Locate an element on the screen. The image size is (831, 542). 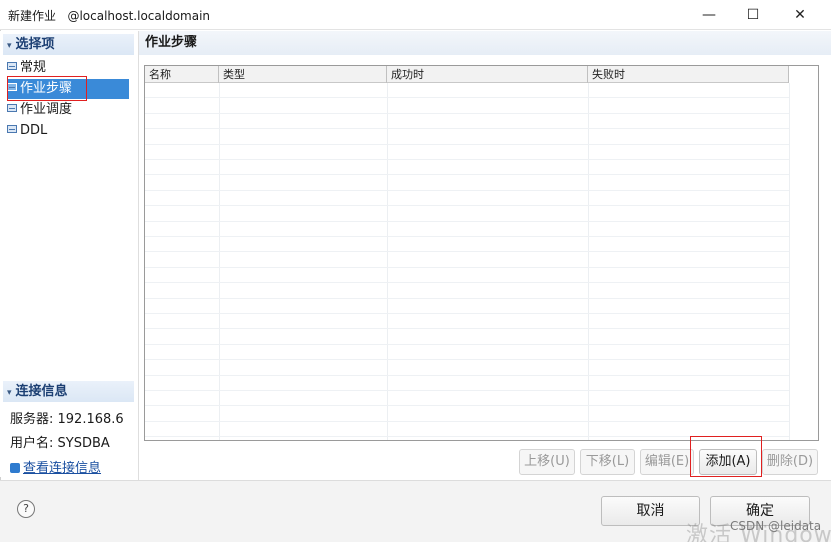
edit-button: 编辑(E) is located at coordinates (667, 462).